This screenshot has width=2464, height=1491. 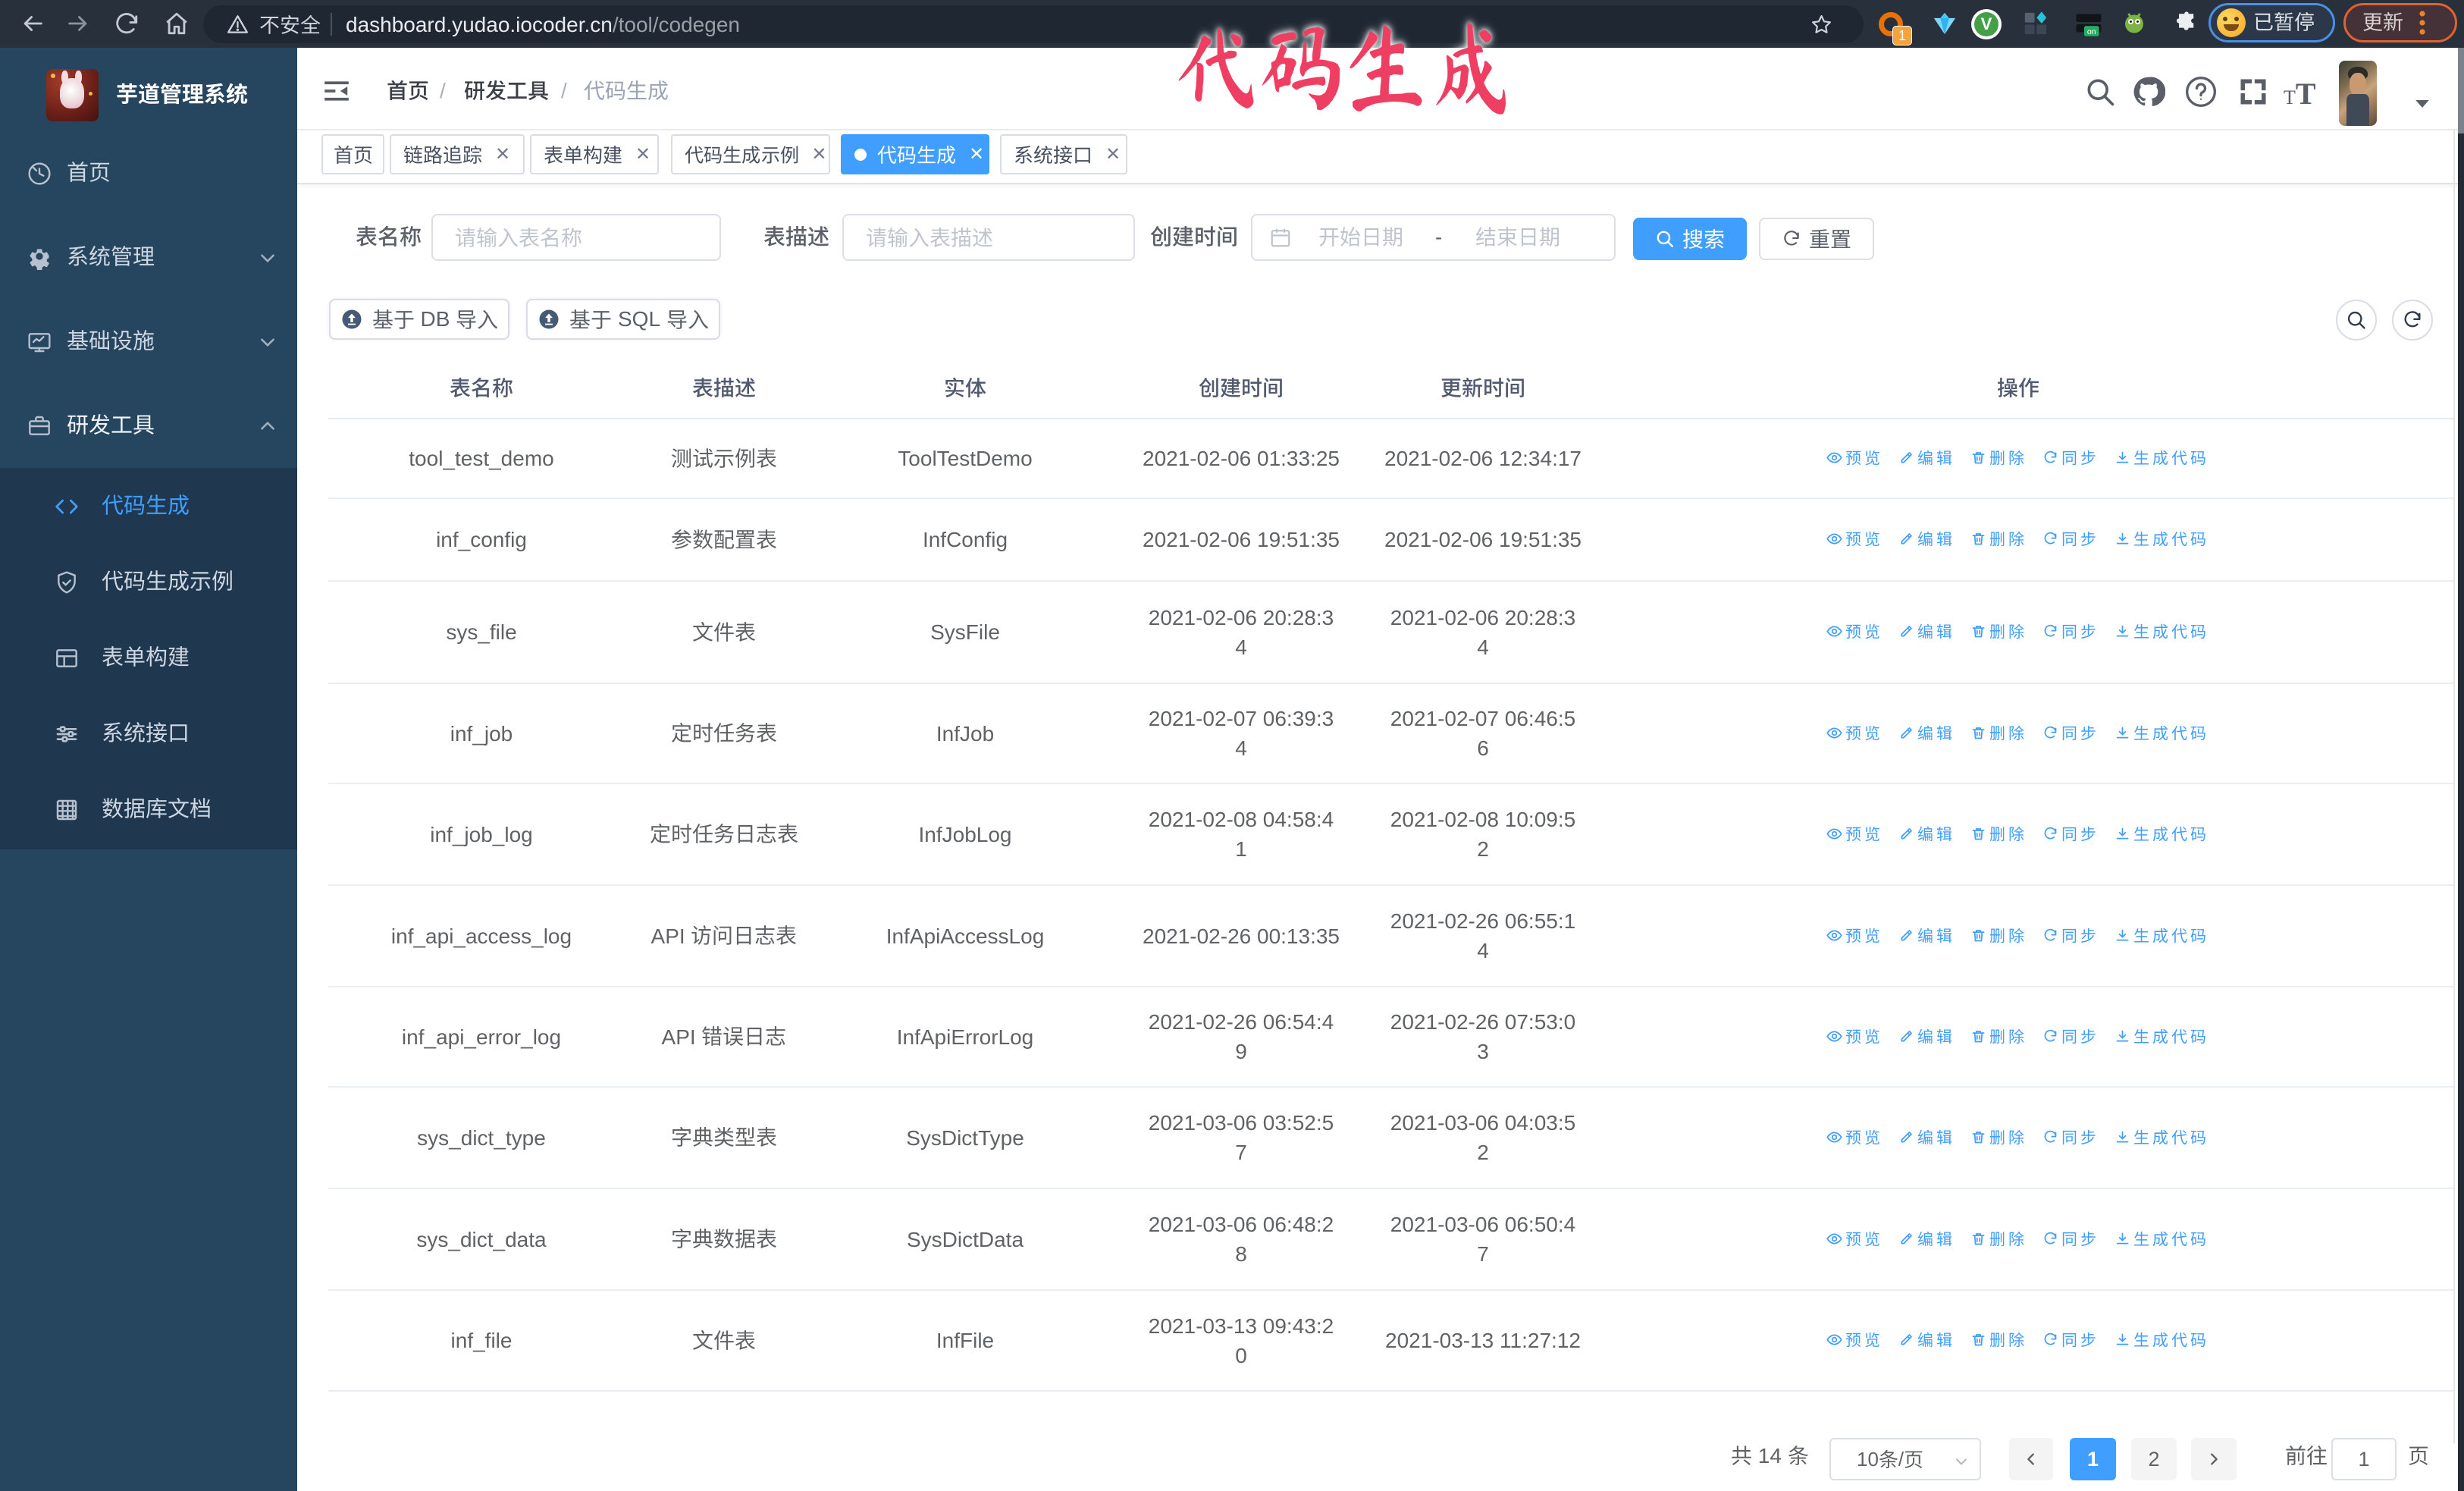 What do you see at coordinates (2091, 31) in the screenshot?
I see `svg-text: on` at bounding box center [2091, 31].